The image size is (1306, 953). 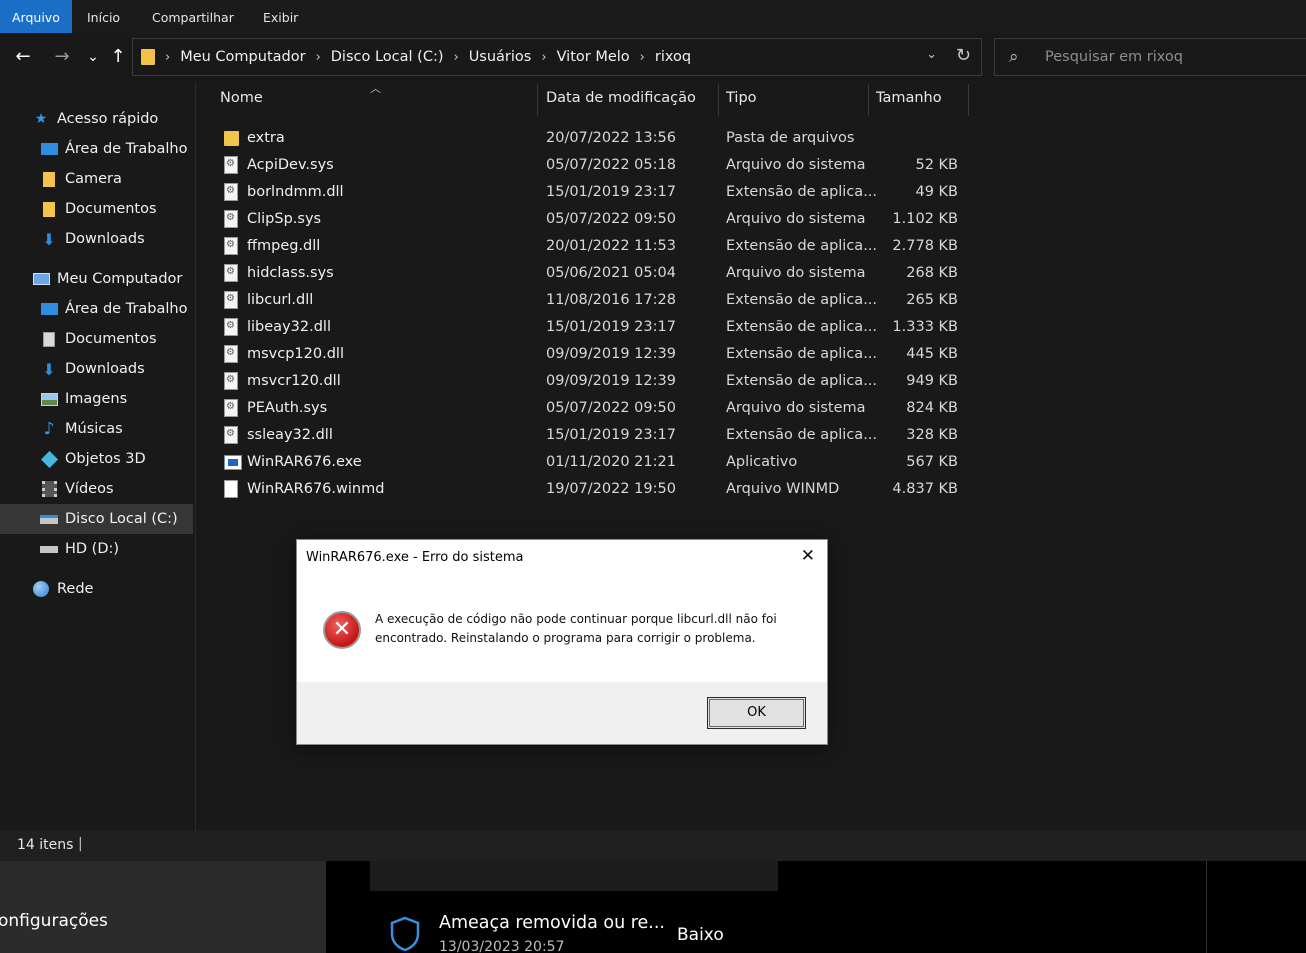 I want to click on search-box: ⌕ Pesquisar em rixoq, so click(x=1150, y=57).